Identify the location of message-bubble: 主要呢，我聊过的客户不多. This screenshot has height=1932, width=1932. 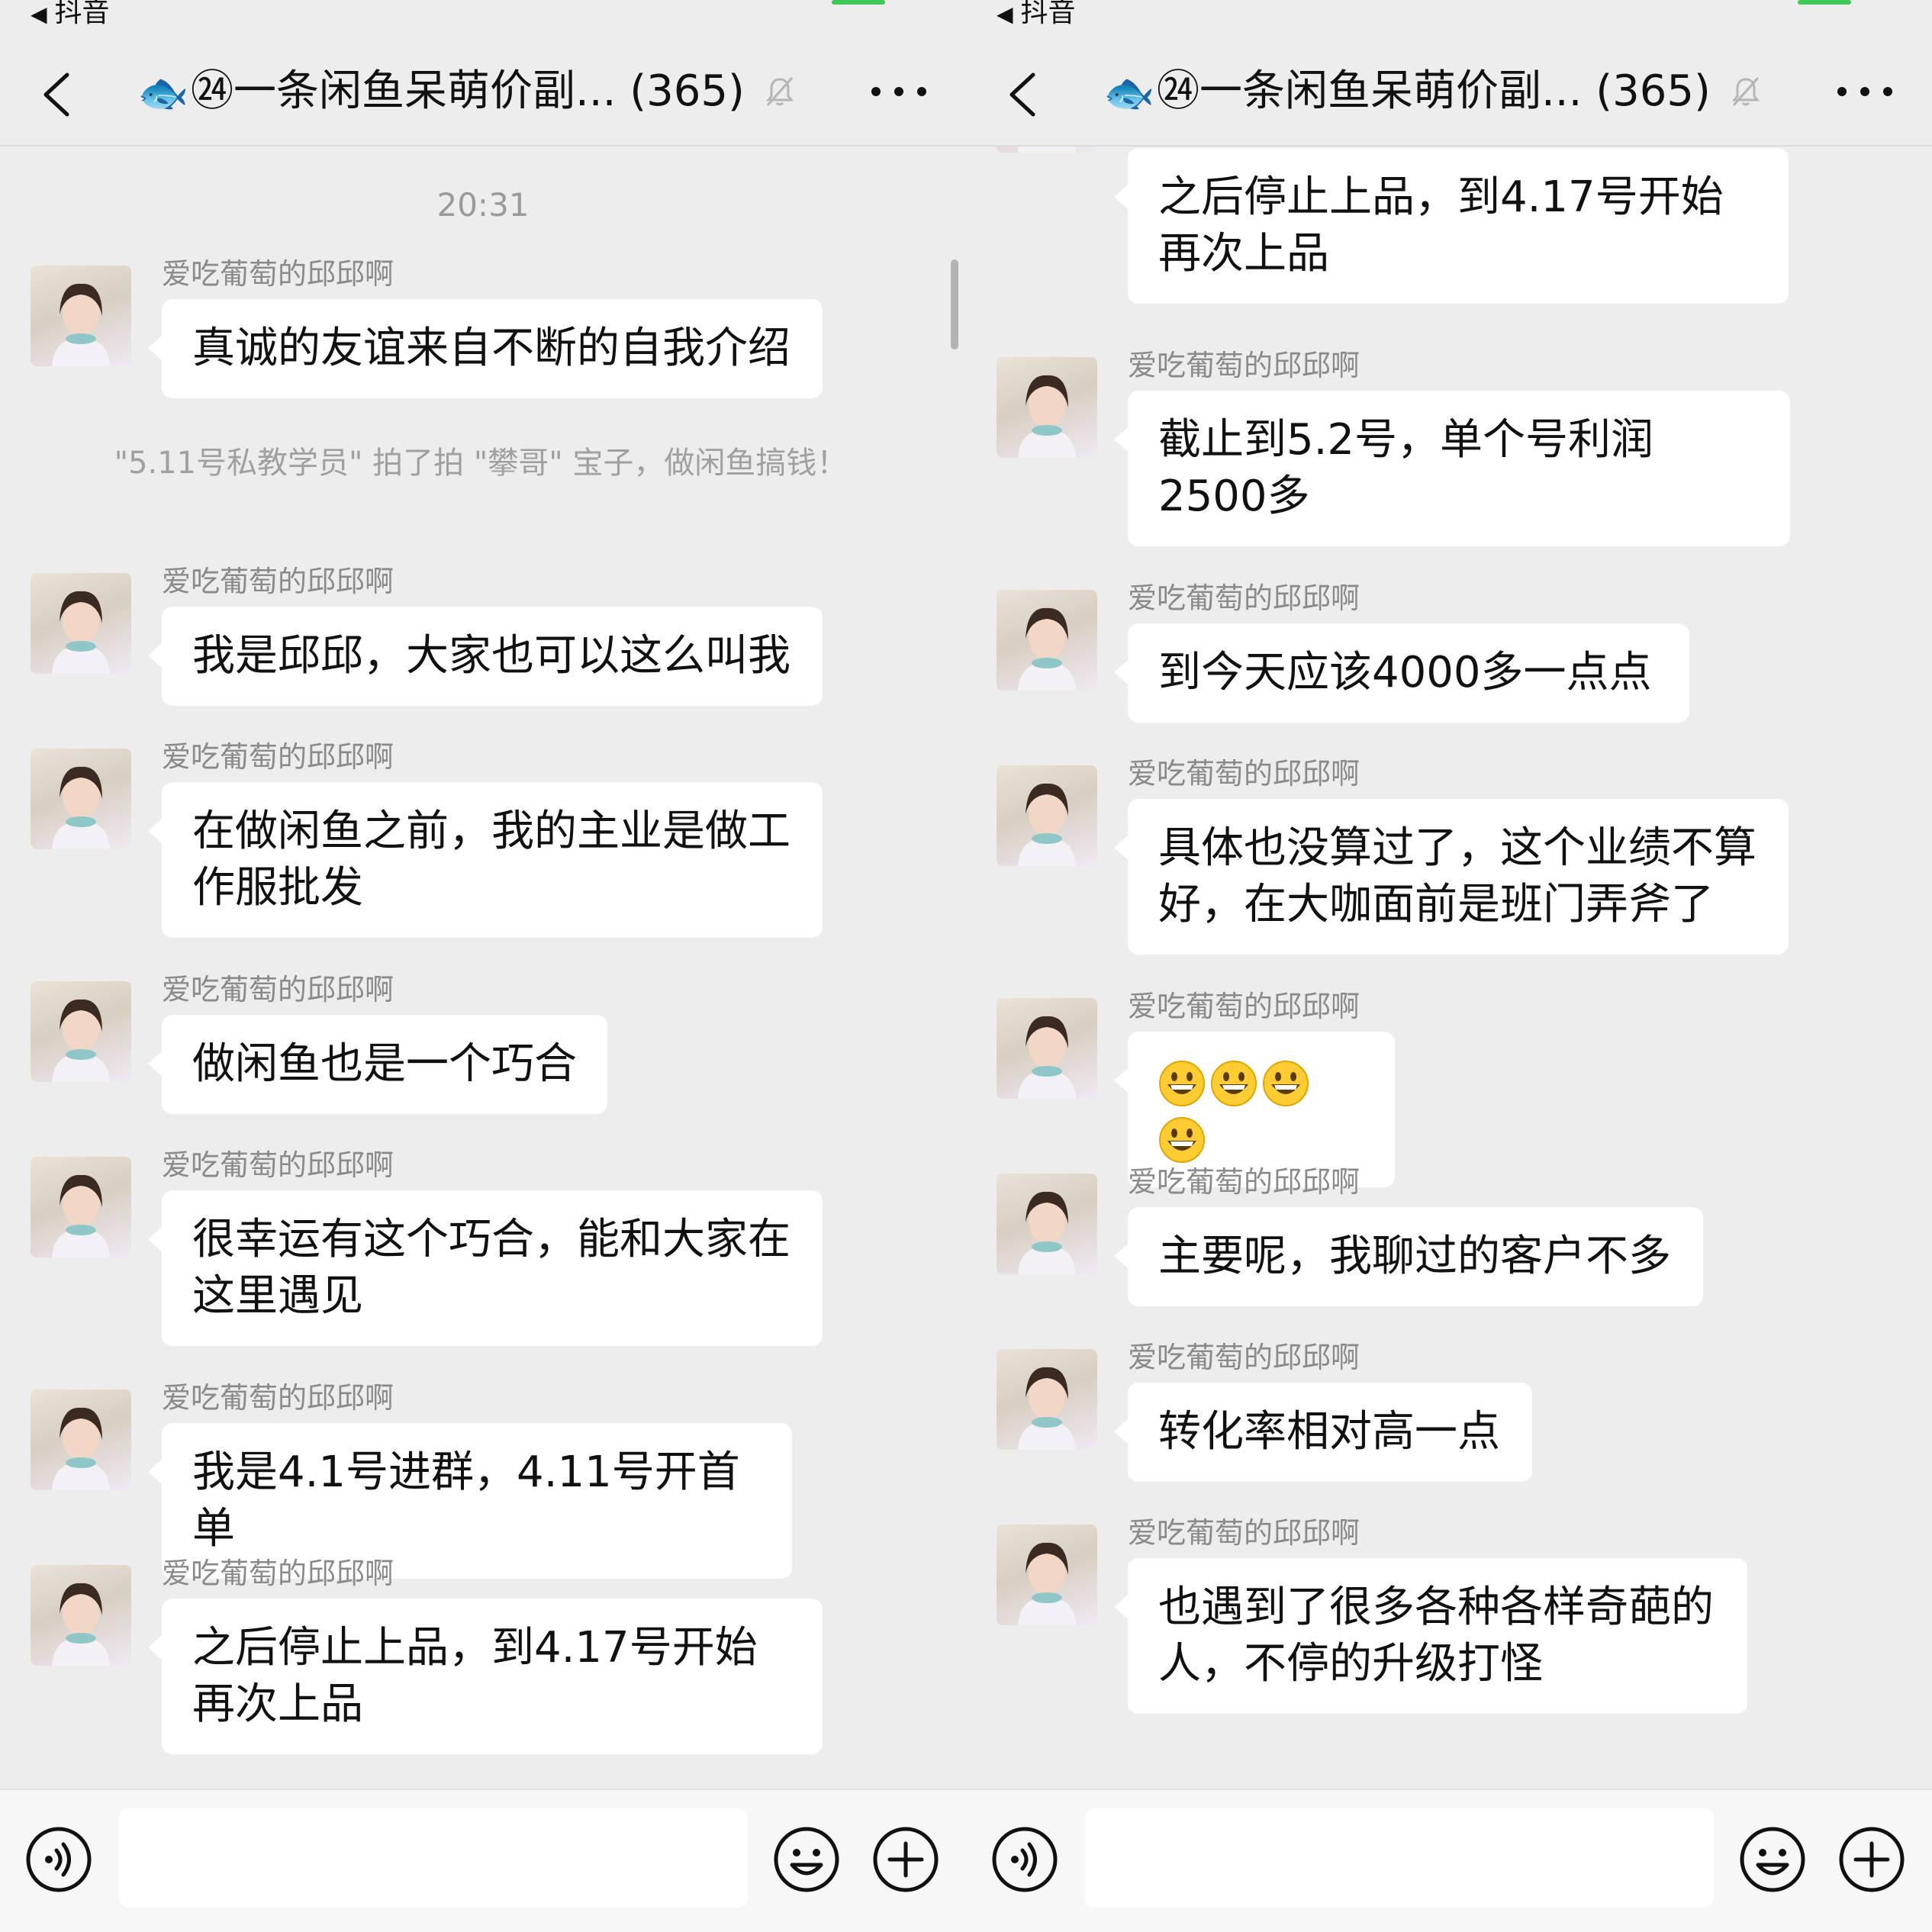
(1408, 1256).